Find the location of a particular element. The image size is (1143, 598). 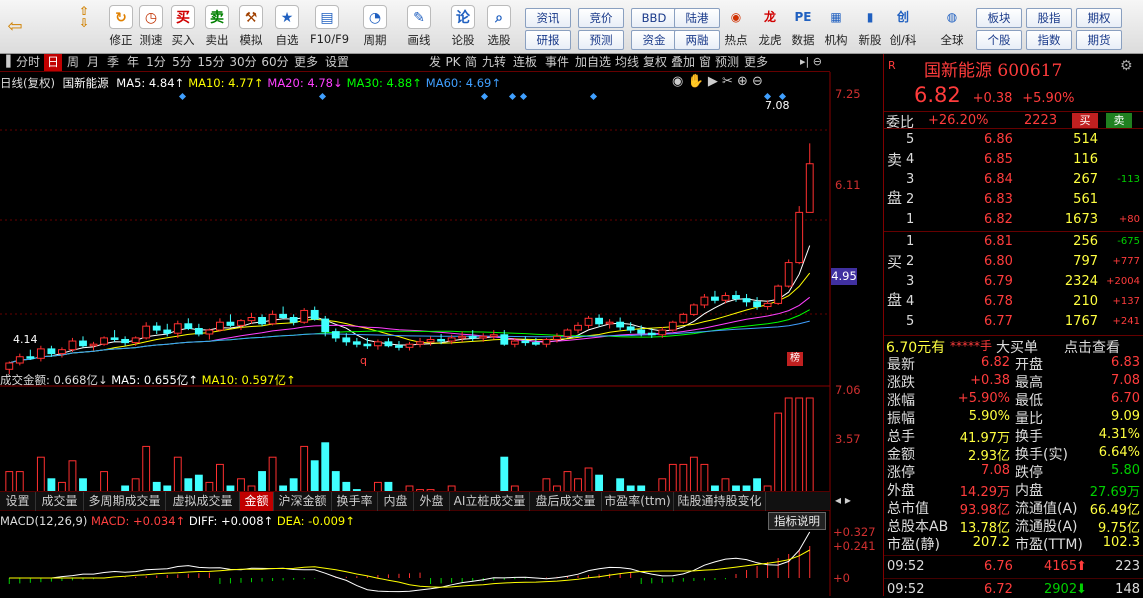

function-tab: 预测 is located at coordinates (727, 62).